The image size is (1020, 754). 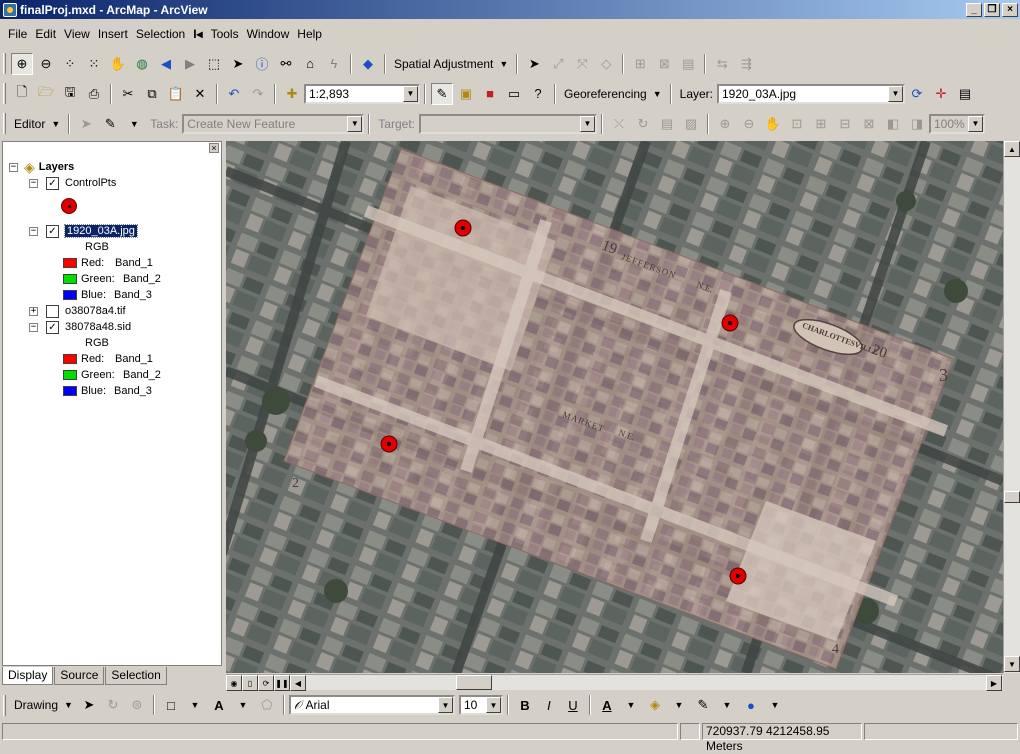 I want to click on print-icon: ⎙, so click(x=94, y=94).